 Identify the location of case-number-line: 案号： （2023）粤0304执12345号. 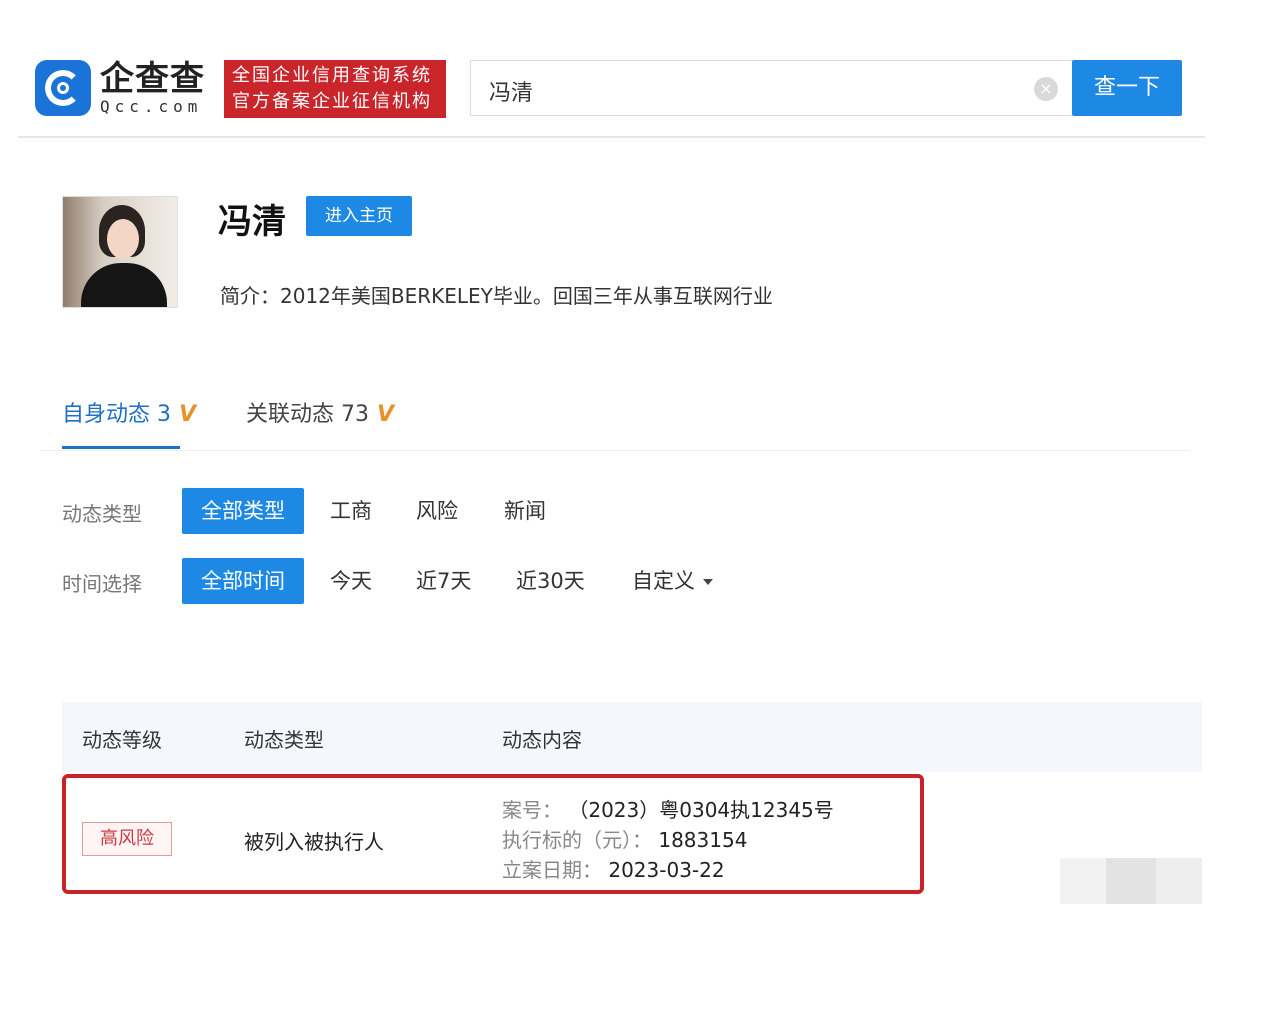
(668, 808).